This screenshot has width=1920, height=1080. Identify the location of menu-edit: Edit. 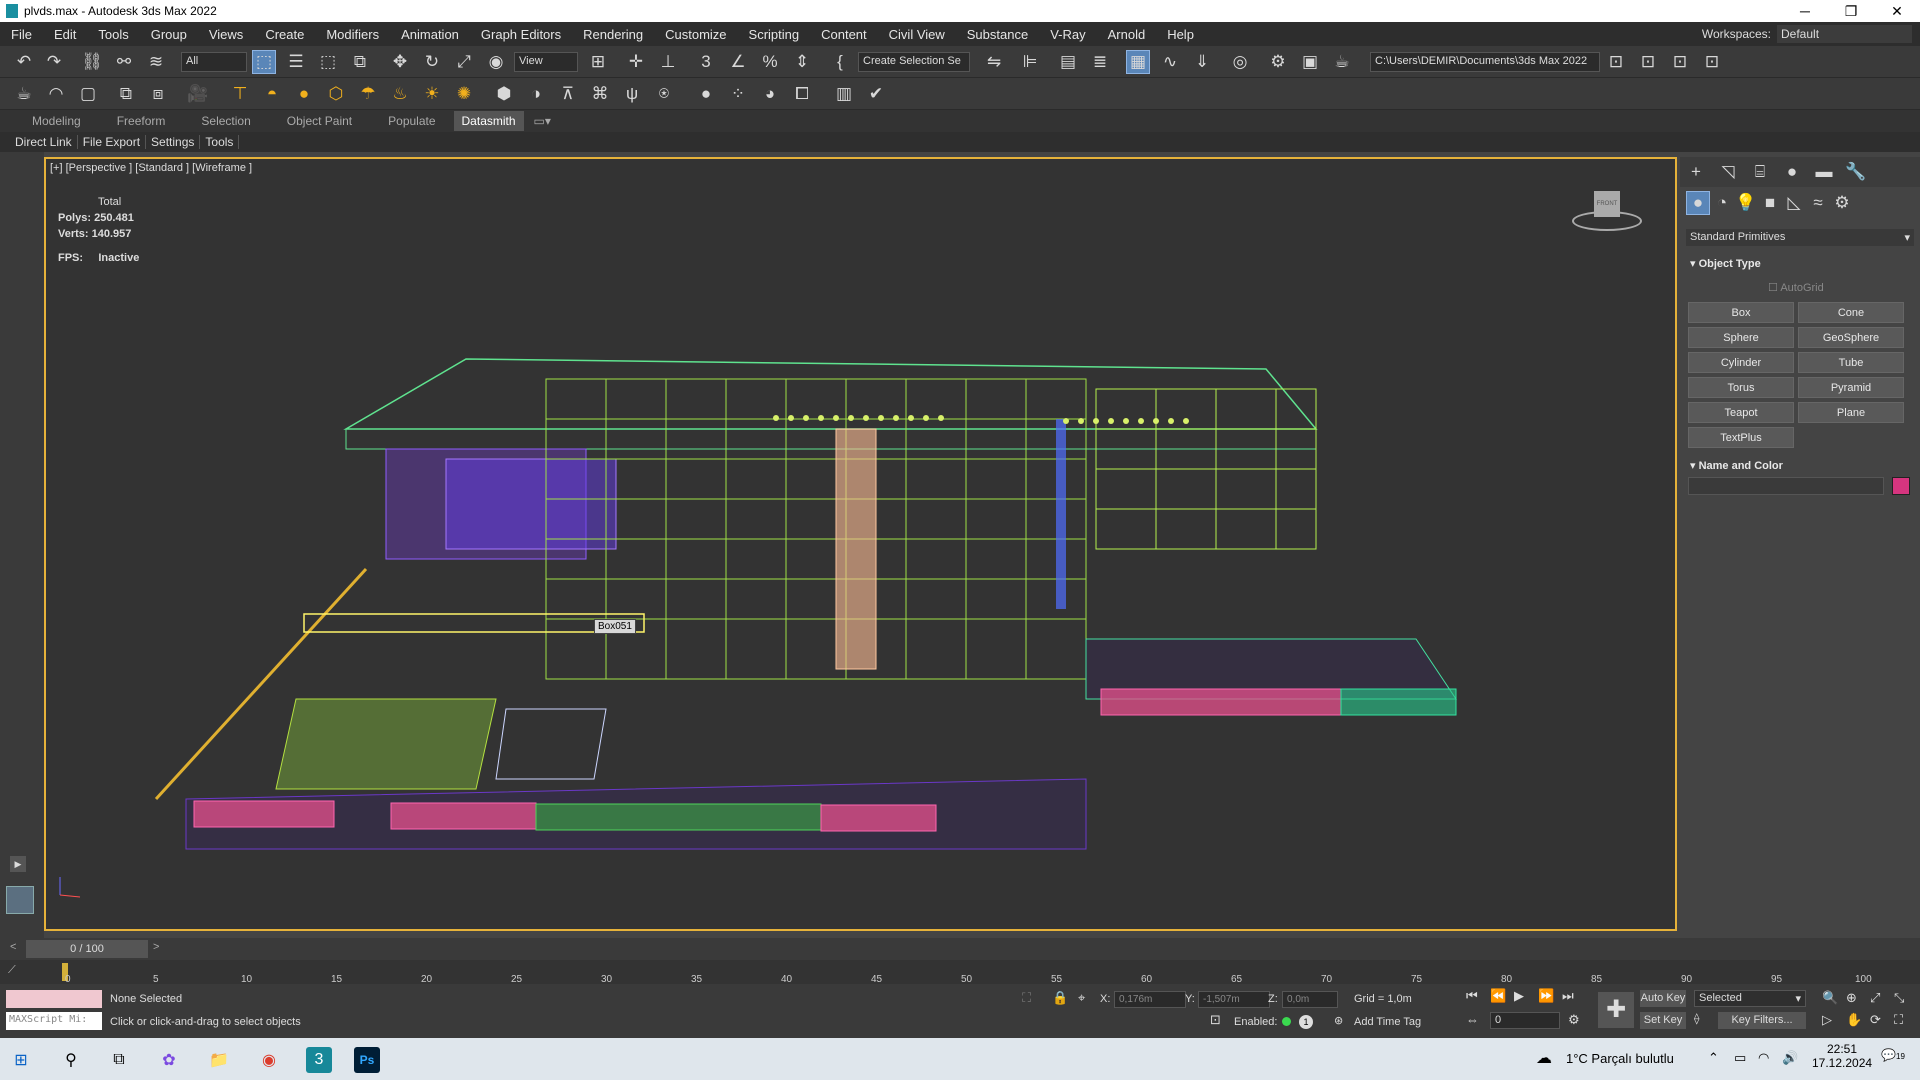
(65, 34).